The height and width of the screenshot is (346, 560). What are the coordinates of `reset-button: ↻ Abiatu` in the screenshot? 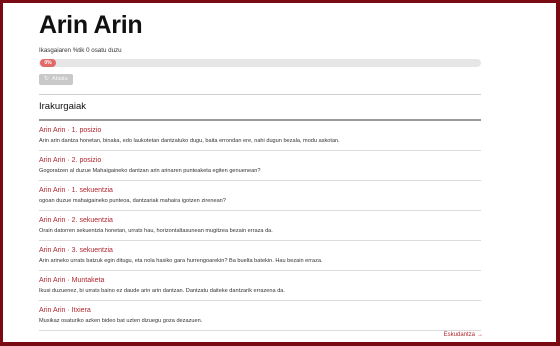 It's located at (56, 79).